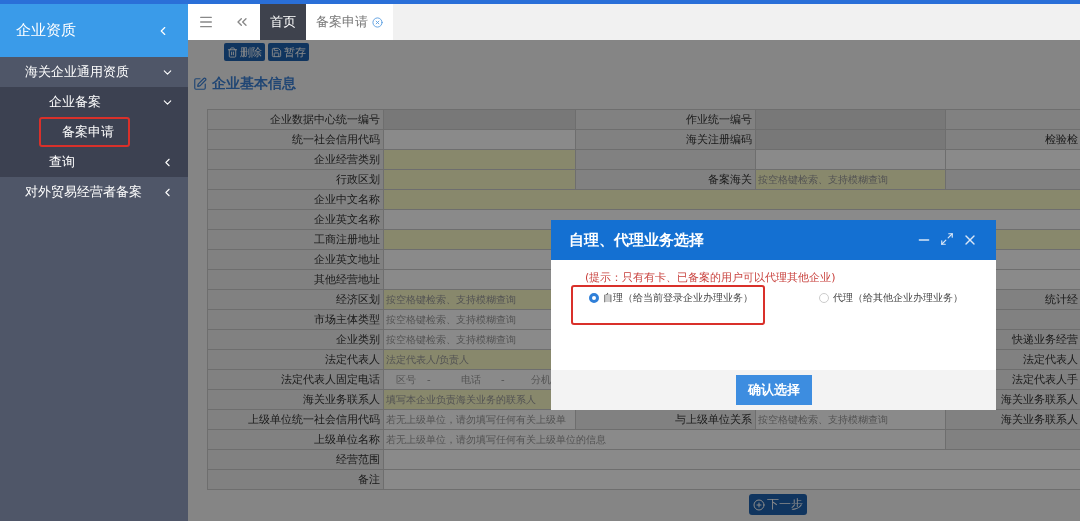 This screenshot has height=521, width=1080. What do you see at coordinates (666, 140) in the screenshot?
I see `field-label: 海关注册编码` at bounding box center [666, 140].